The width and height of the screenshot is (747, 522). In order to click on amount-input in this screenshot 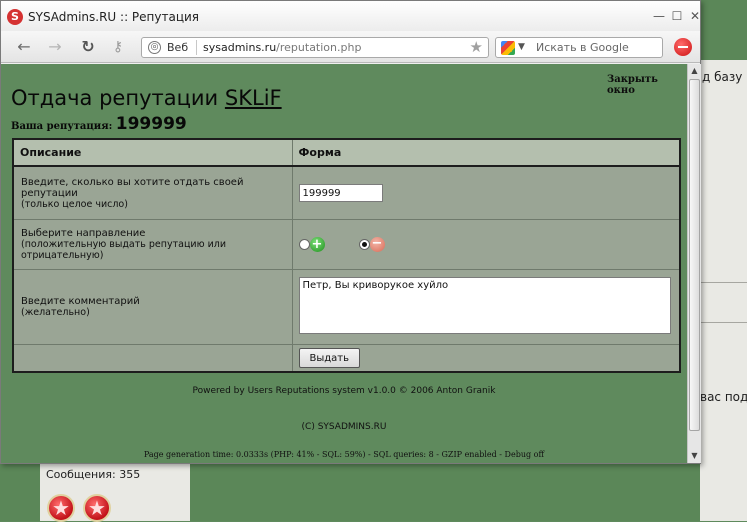, I will do `click(340, 193)`.